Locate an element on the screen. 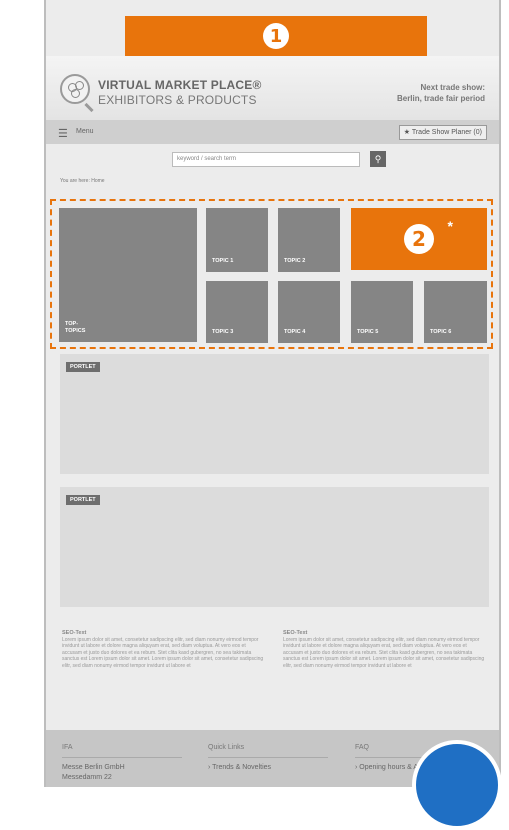 This screenshot has width=509, height=830. next-show-label: Next trade show: is located at coordinates (452, 87).